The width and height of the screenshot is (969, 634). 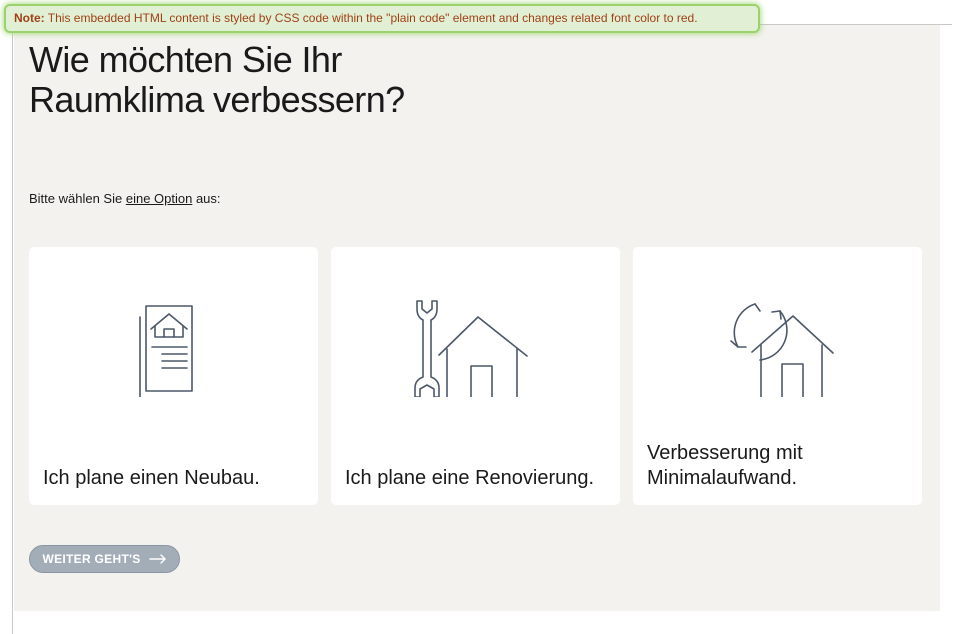 What do you see at coordinates (475, 357) in the screenshot?
I see `wrench-house-icon` at bounding box center [475, 357].